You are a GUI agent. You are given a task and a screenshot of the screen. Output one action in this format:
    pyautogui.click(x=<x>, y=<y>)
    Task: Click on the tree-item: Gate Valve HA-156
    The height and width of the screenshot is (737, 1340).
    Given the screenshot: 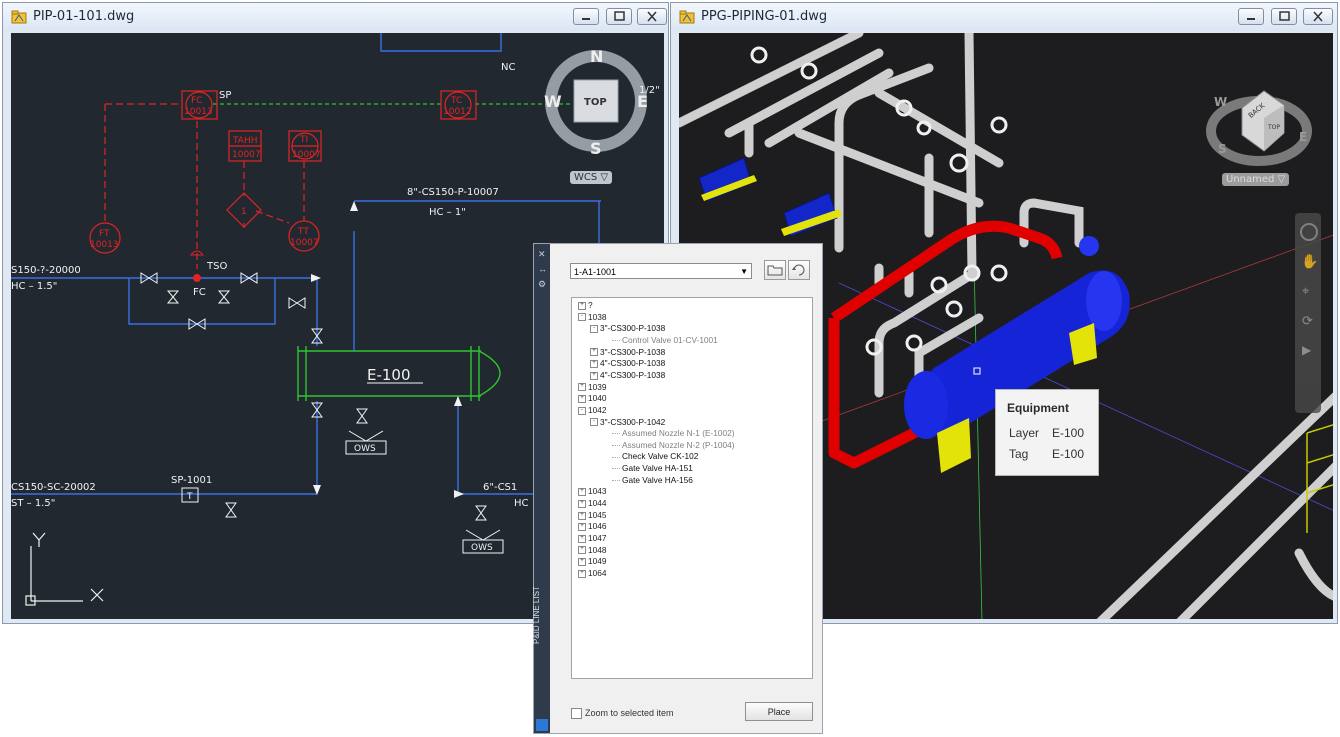 What is the action you would take?
    pyautogui.click(x=652, y=480)
    